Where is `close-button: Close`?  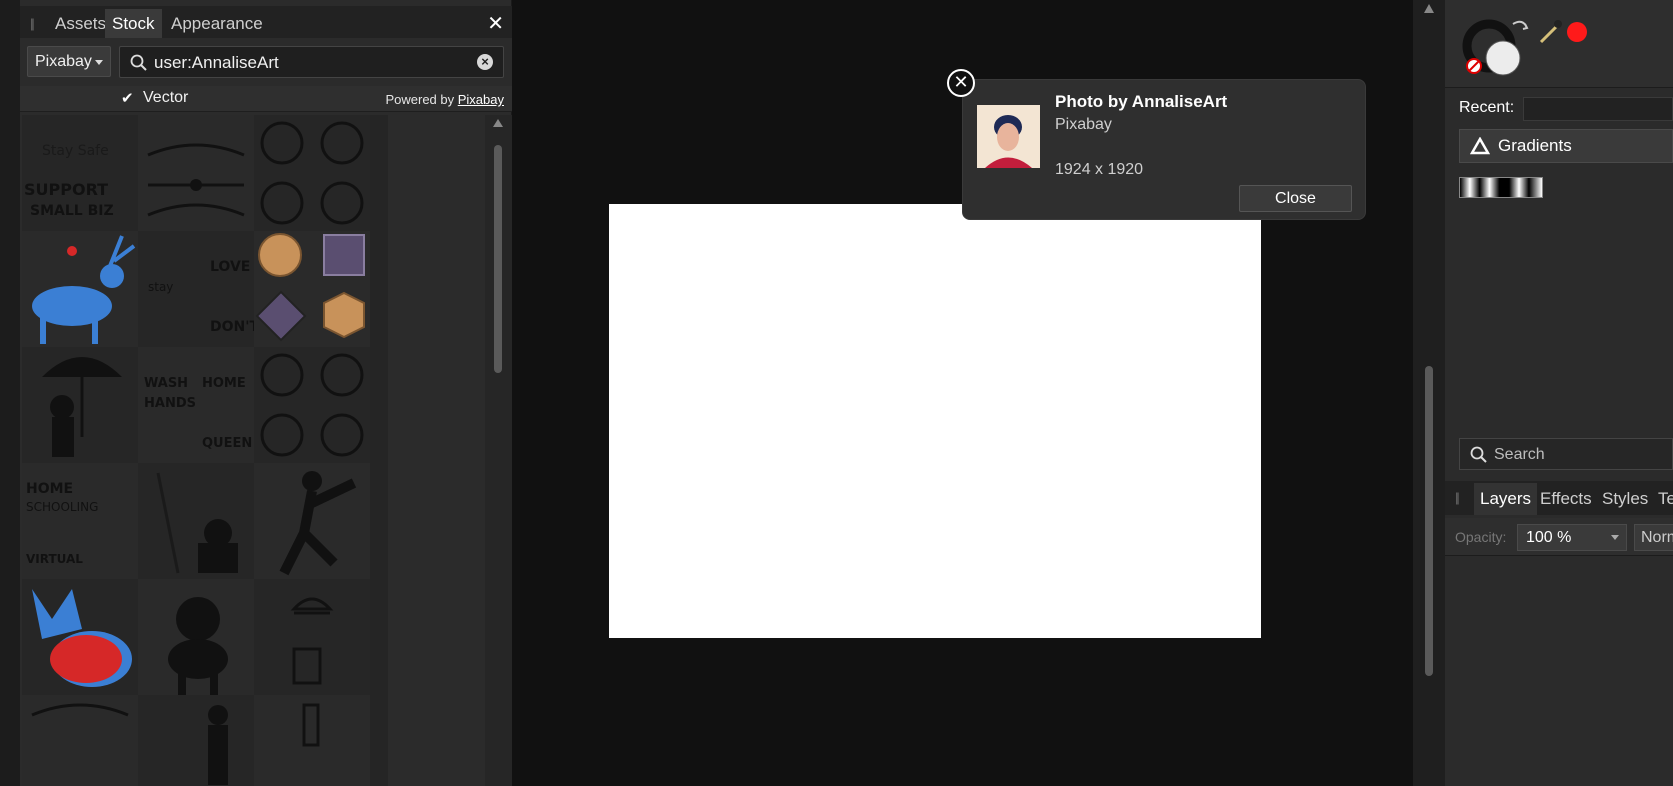 close-button: Close is located at coordinates (1295, 198).